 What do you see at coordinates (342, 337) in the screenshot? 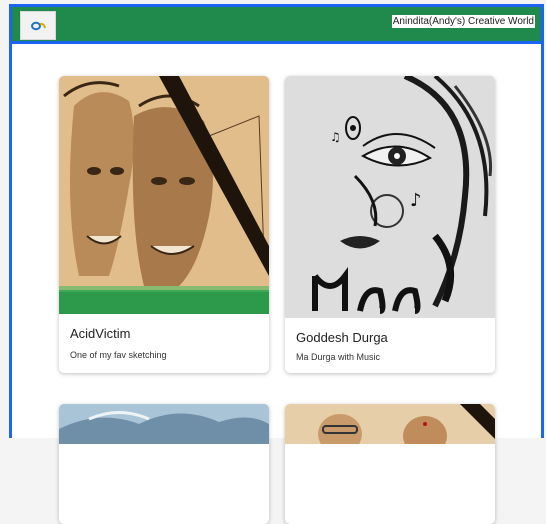
I see `card-title: Goddesh Durga` at bounding box center [342, 337].